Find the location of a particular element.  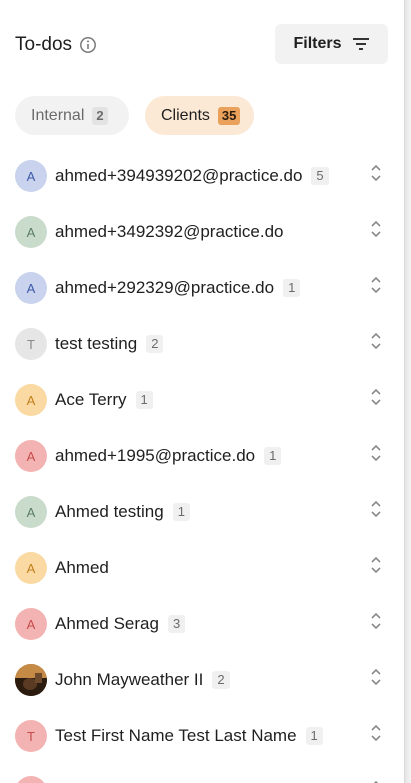

client-name: ahmed+292329@practice.do is located at coordinates (165, 287).